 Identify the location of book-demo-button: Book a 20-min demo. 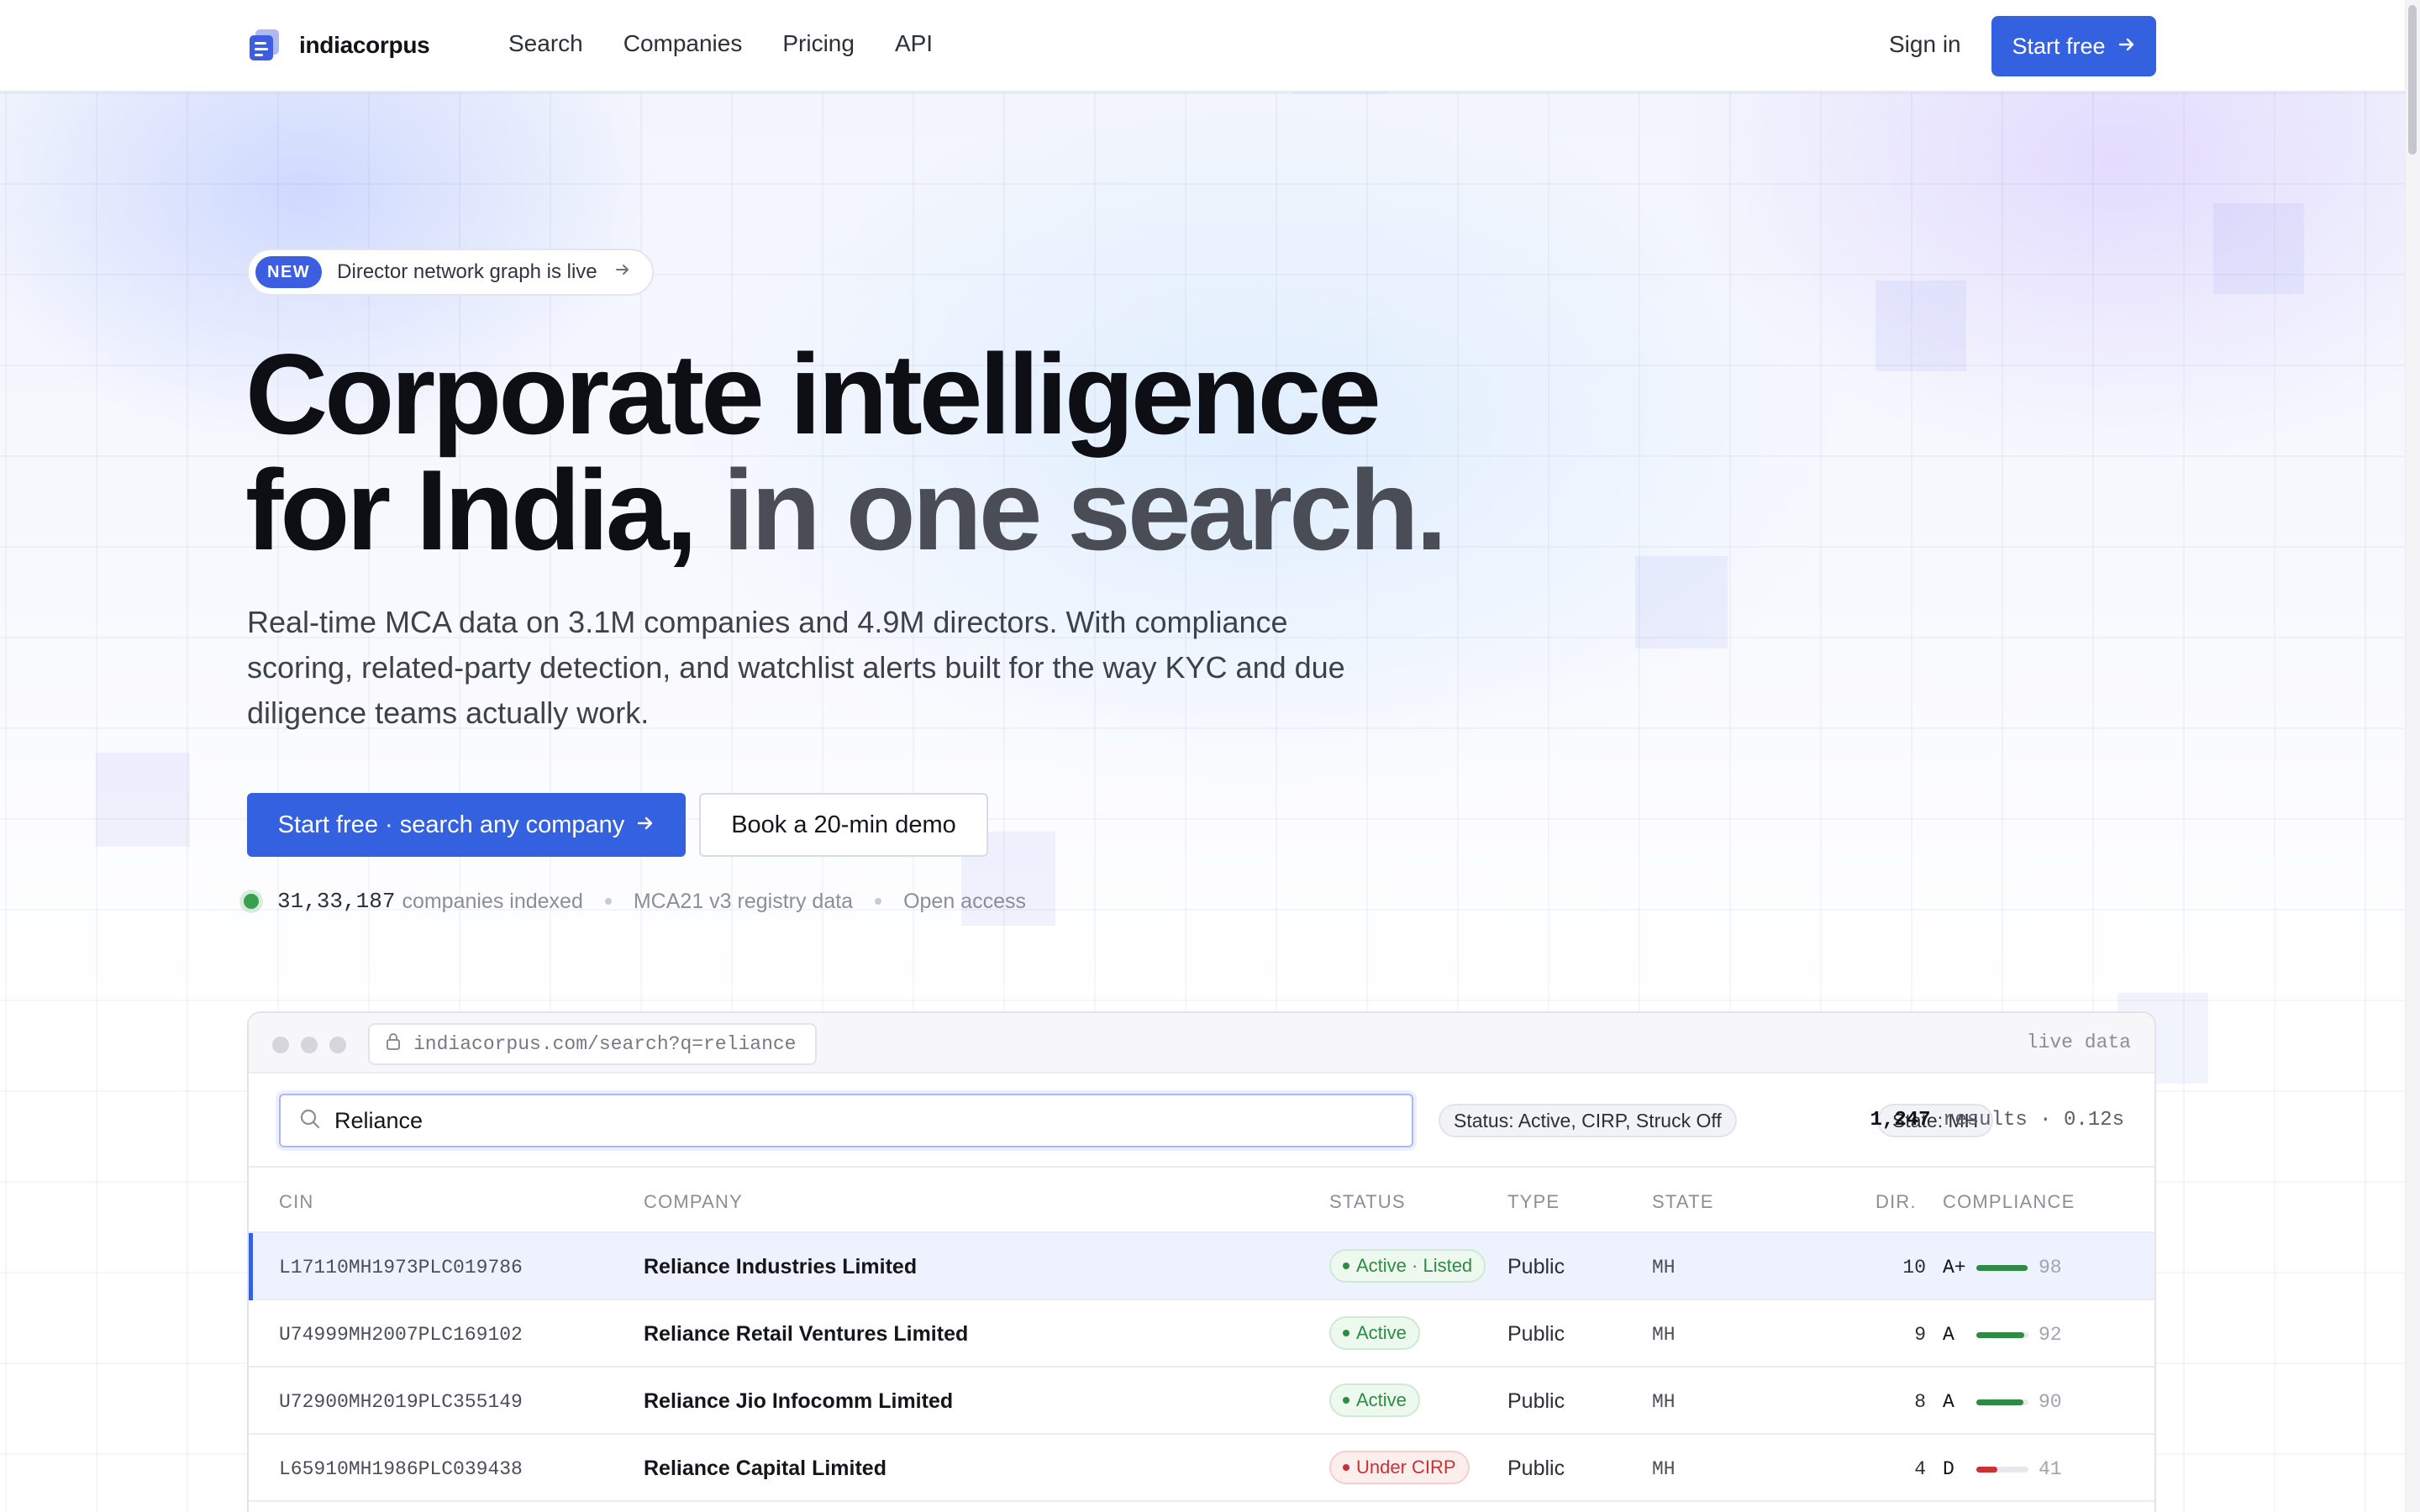
(843, 825).